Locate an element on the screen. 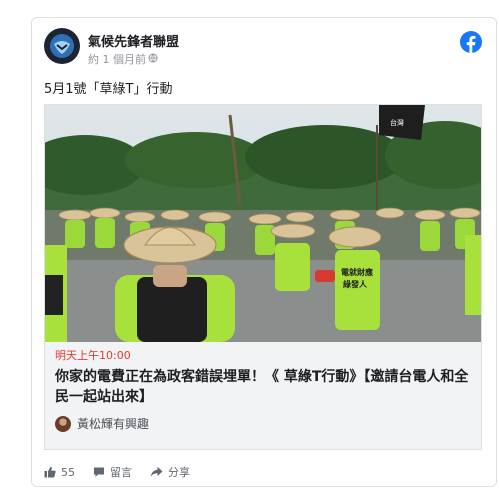 The height and width of the screenshot is (490, 499). comment-button: 留言 is located at coordinates (112, 472).